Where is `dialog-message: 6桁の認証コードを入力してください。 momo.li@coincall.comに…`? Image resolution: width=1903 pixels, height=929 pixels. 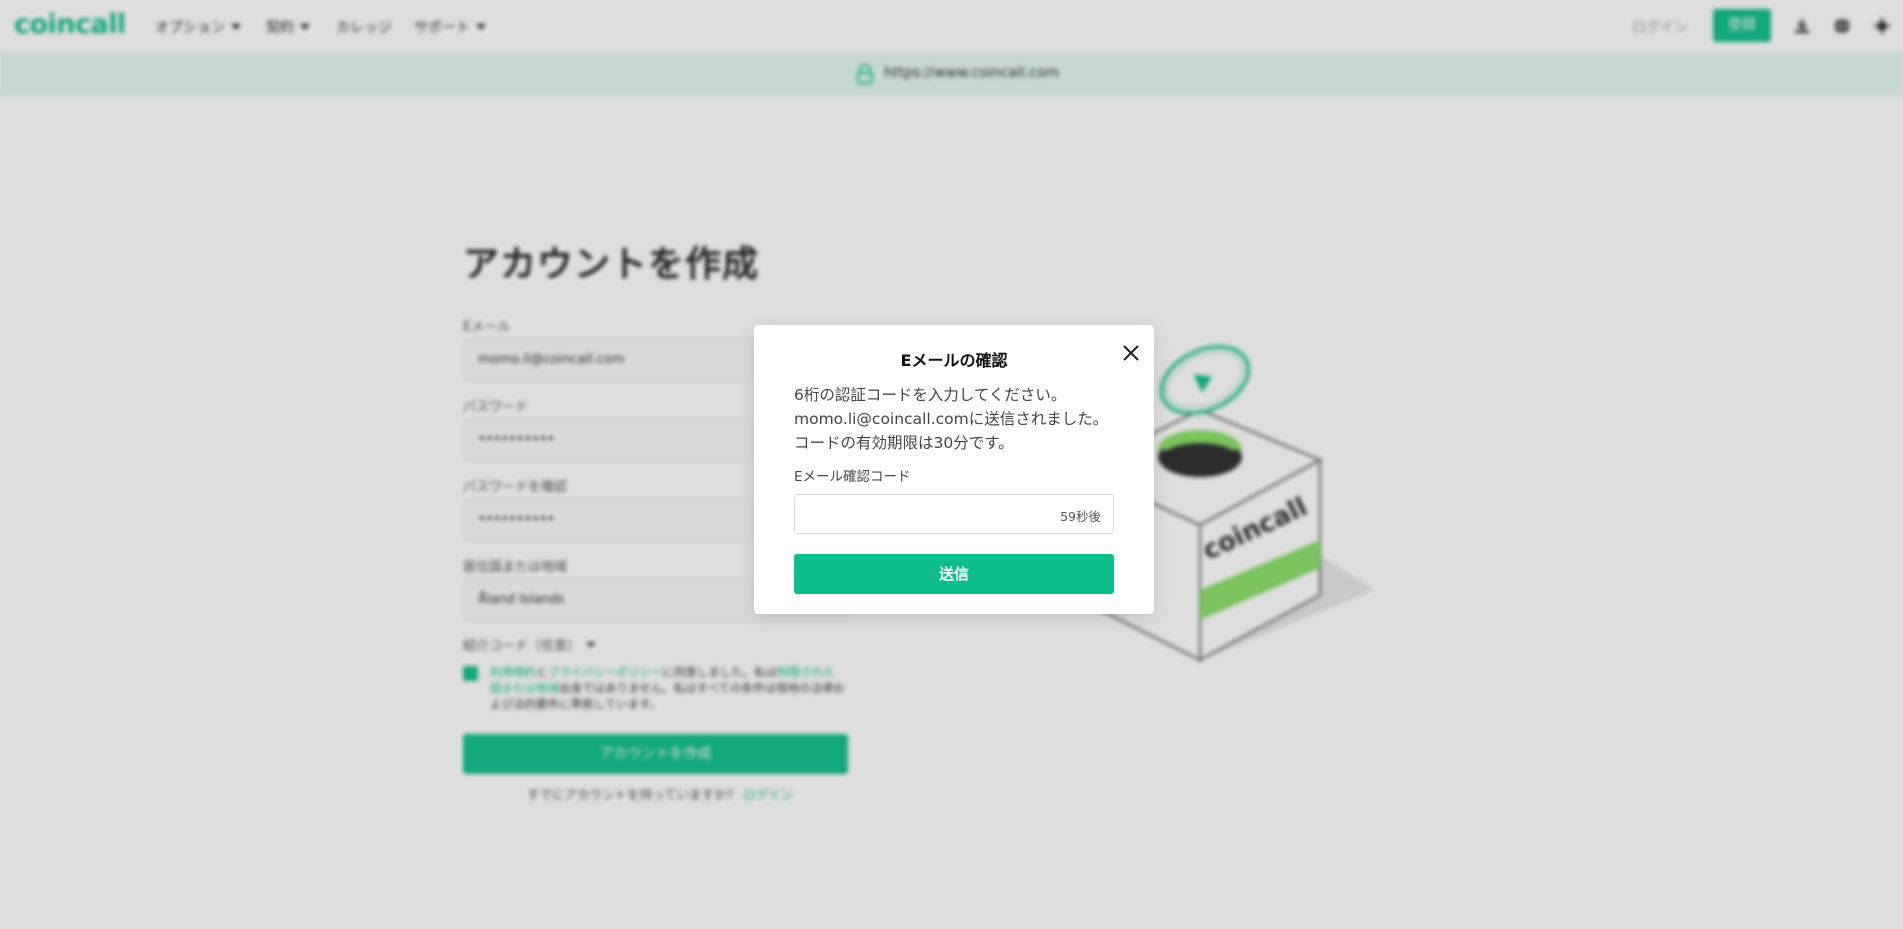
dialog-message: 6桁の認証コードを入力してください。 momo.li@coincall.comに… is located at coordinates (951, 419).